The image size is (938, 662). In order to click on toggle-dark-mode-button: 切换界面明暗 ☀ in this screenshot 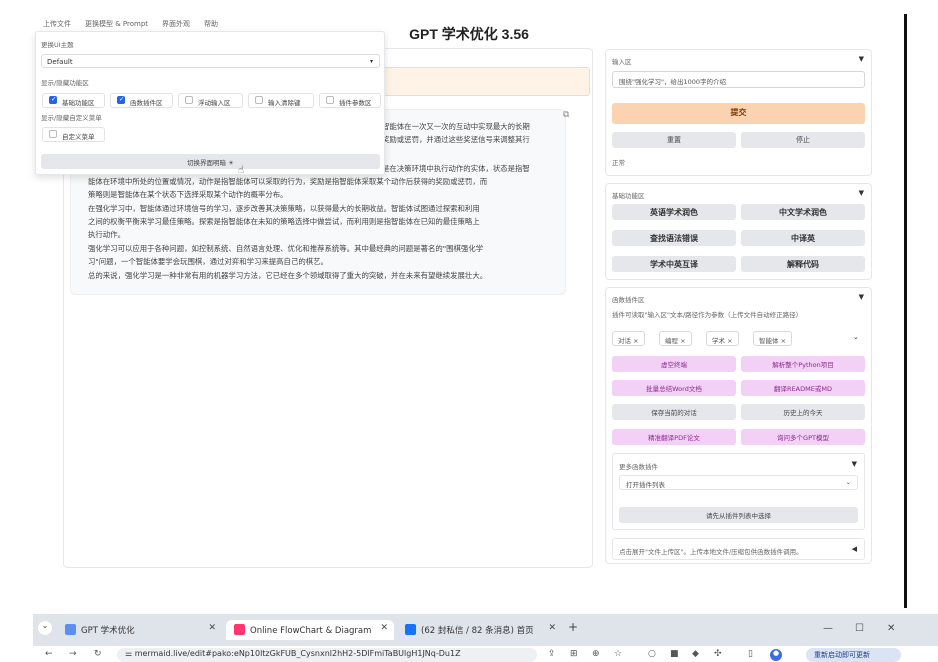, I will do `click(210, 161)`.